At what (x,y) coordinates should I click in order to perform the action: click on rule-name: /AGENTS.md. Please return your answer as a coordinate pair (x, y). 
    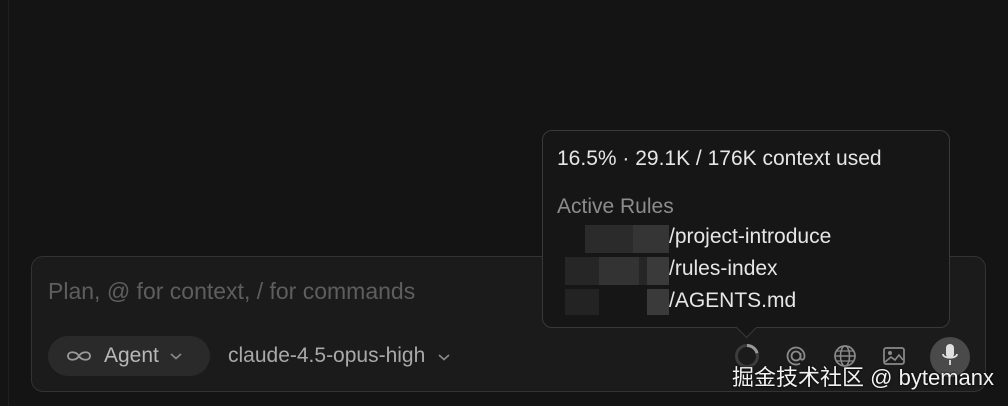
    Looking at the image, I should click on (733, 300).